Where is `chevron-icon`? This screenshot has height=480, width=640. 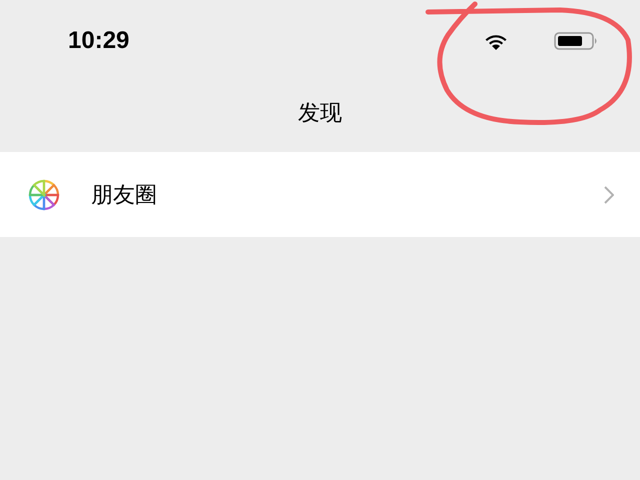 chevron-icon is located at coordinates (609, 195).